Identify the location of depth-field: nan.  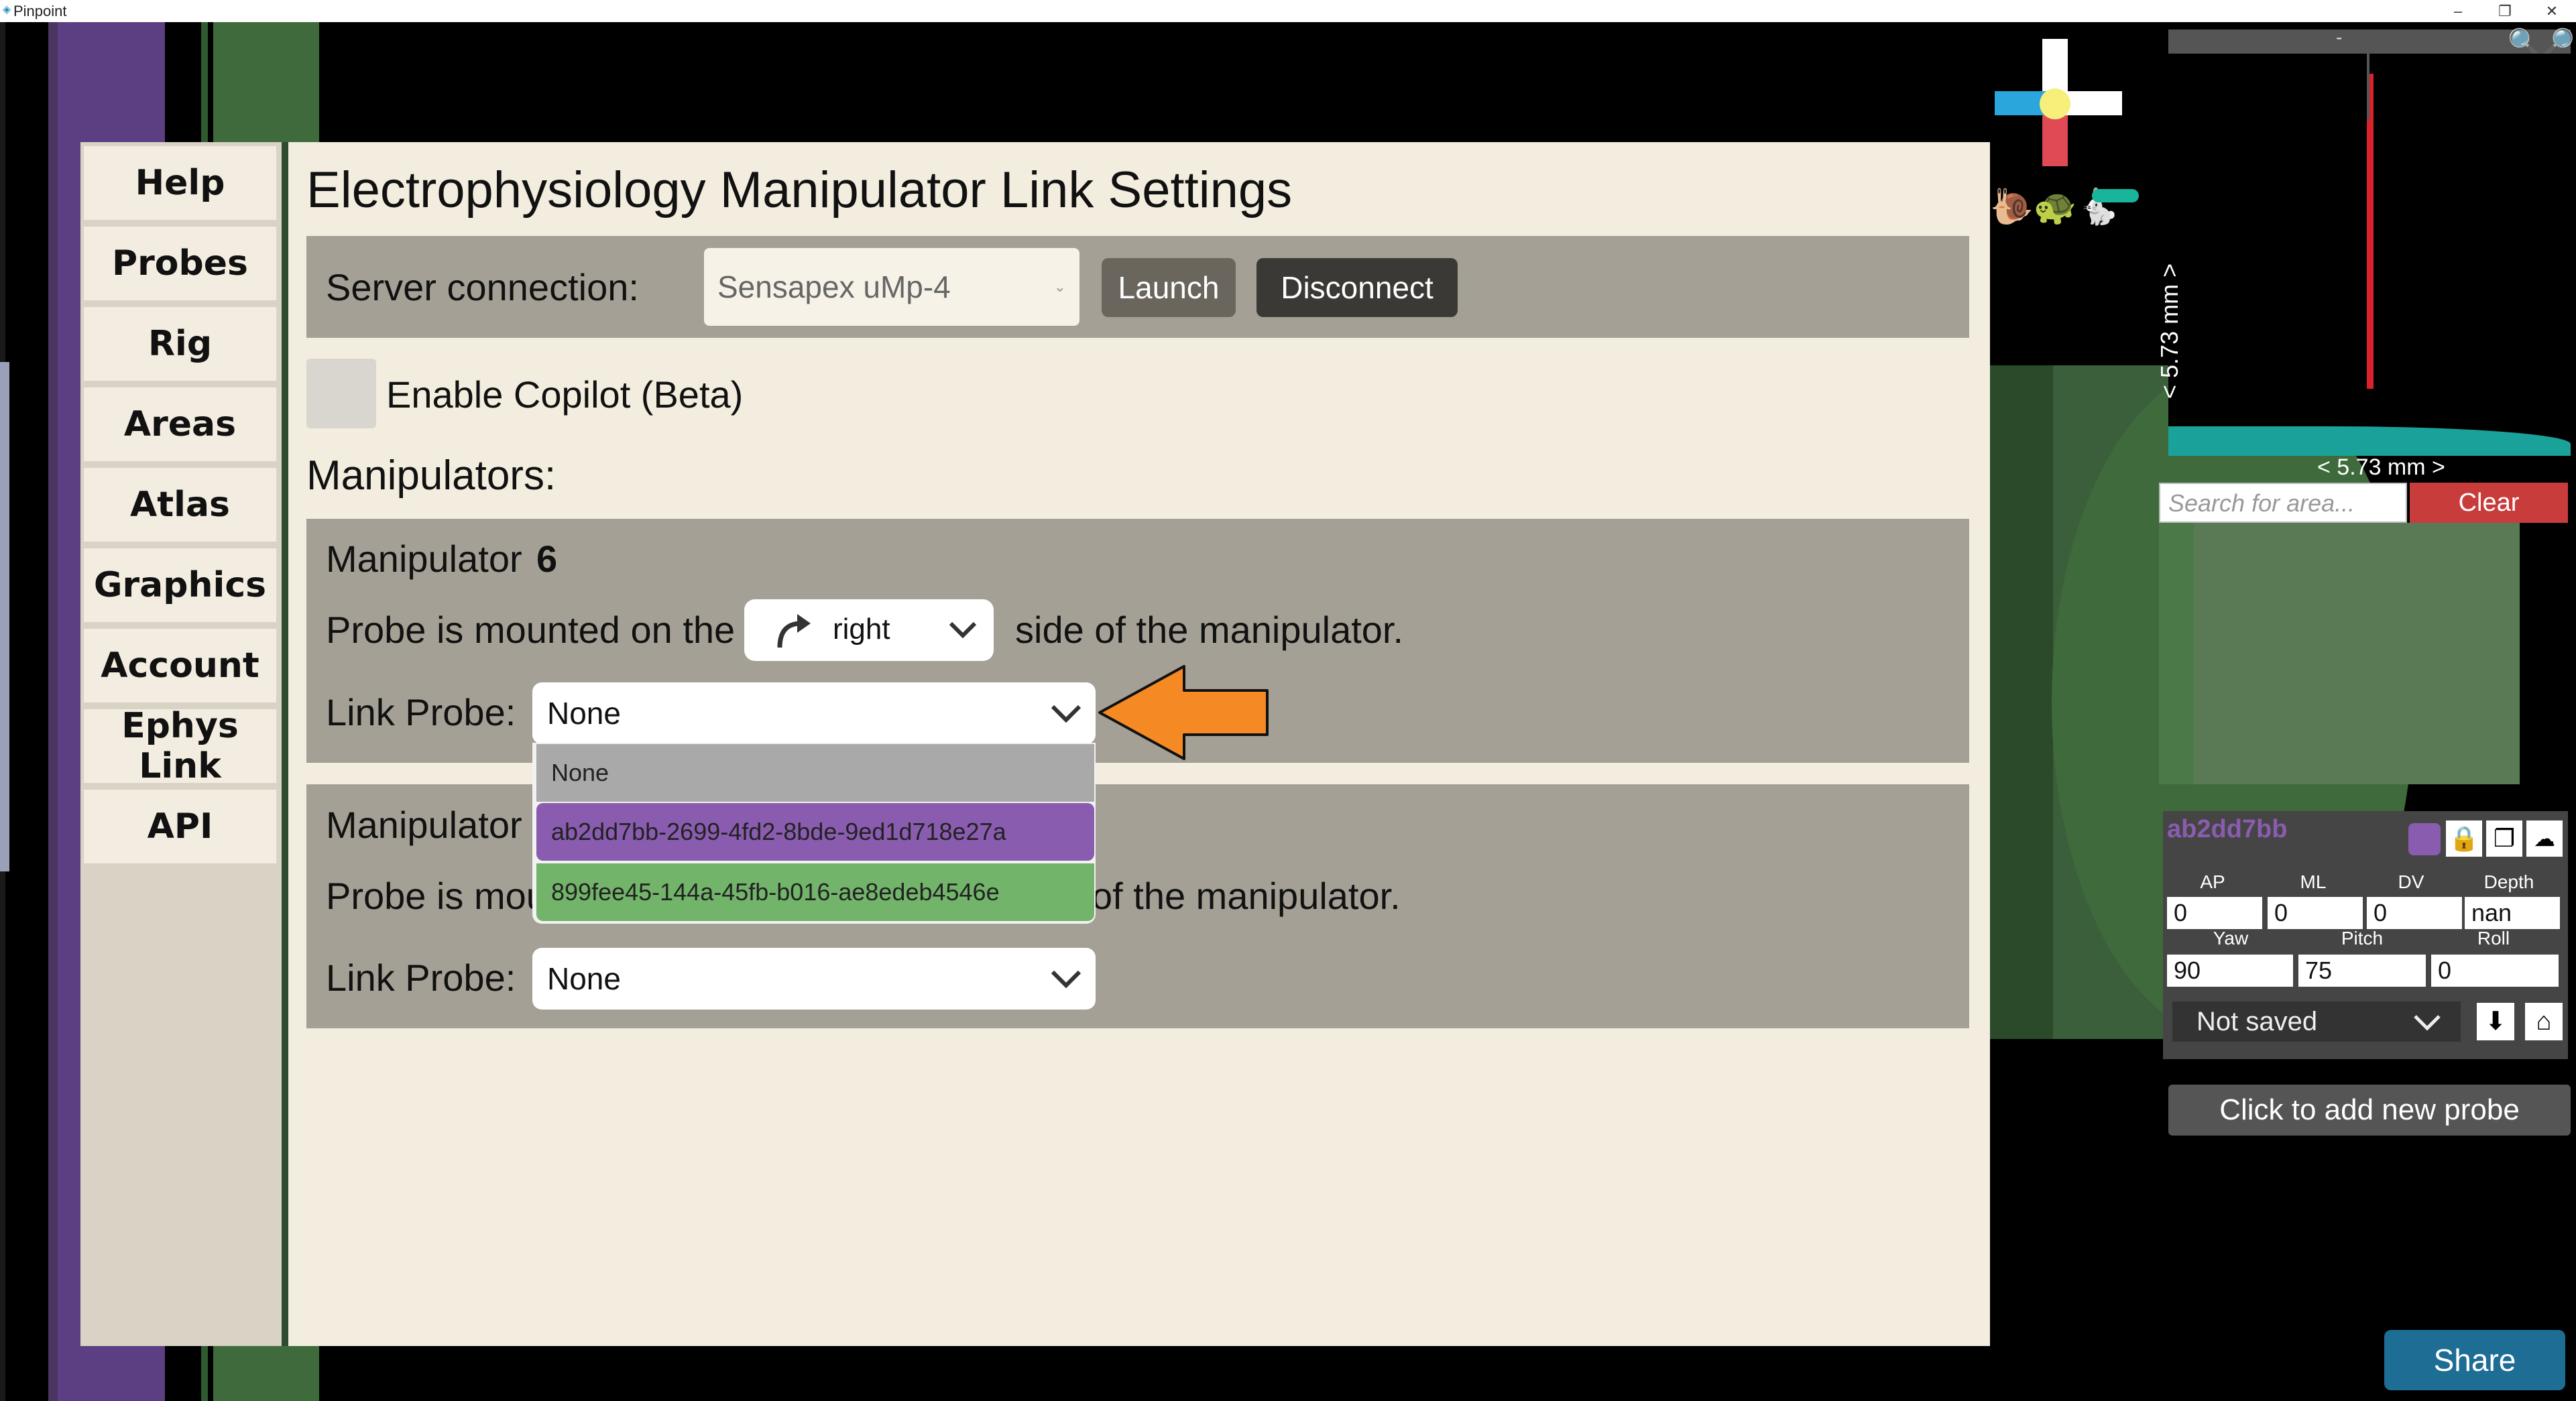
(2512, 913).